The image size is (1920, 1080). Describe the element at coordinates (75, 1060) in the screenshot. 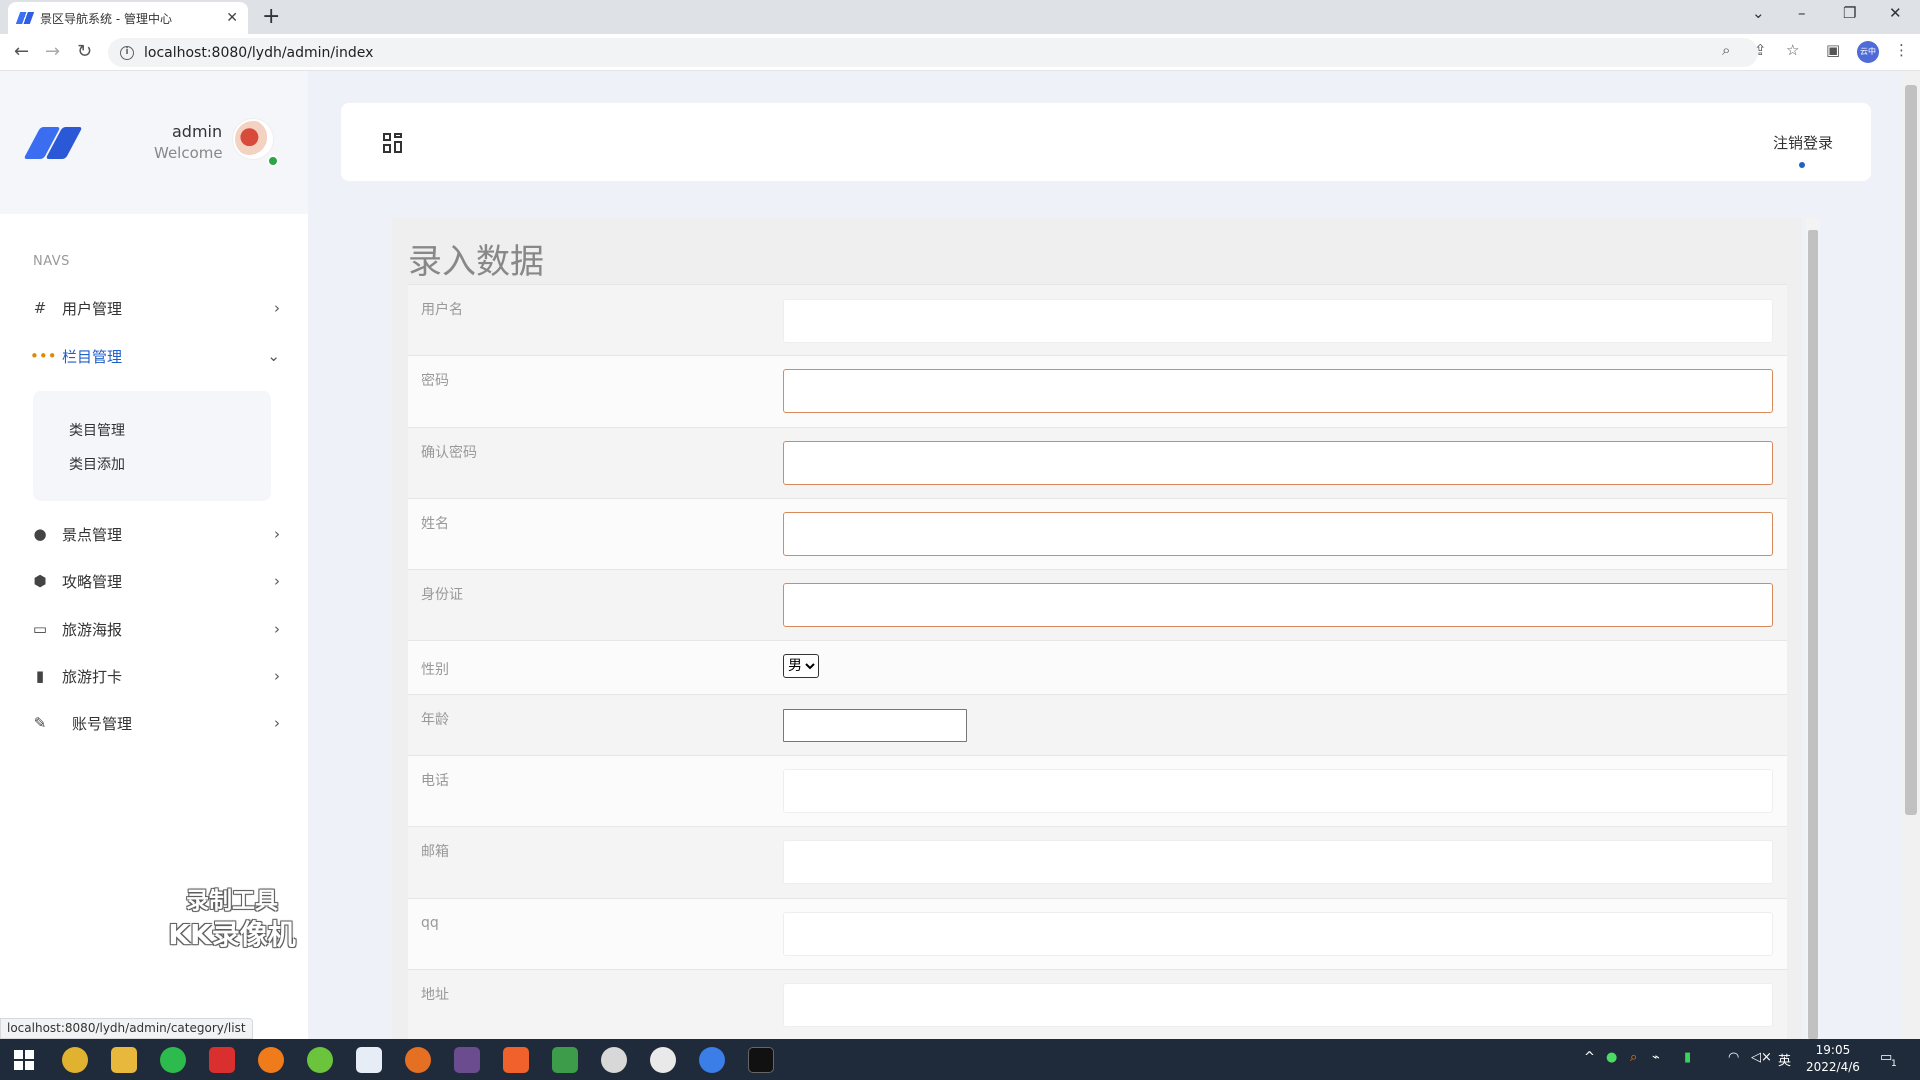

I see `chrome-icon` at that location.